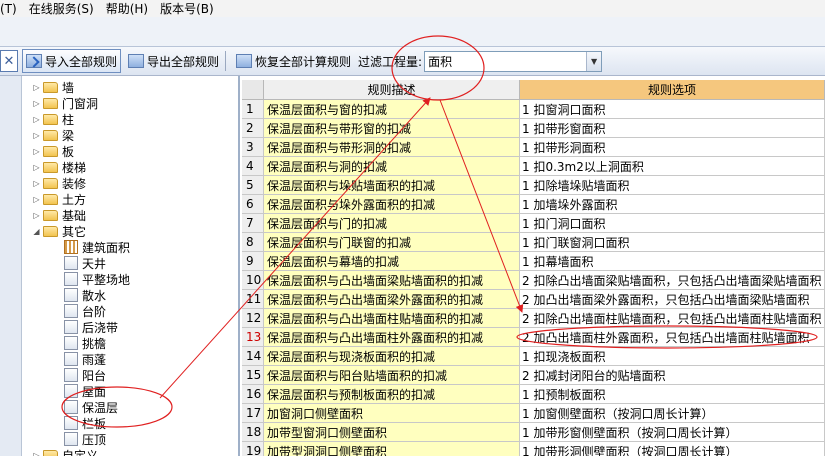 The image size is (825, 456). What do you see at coordinates (672, 299) in the screenshot?
I see `rule-option-cell: 2 加凸出墙面梁外露面积，只包括凸出墙面梁贴墙面积` at bounding box center [672, 299].